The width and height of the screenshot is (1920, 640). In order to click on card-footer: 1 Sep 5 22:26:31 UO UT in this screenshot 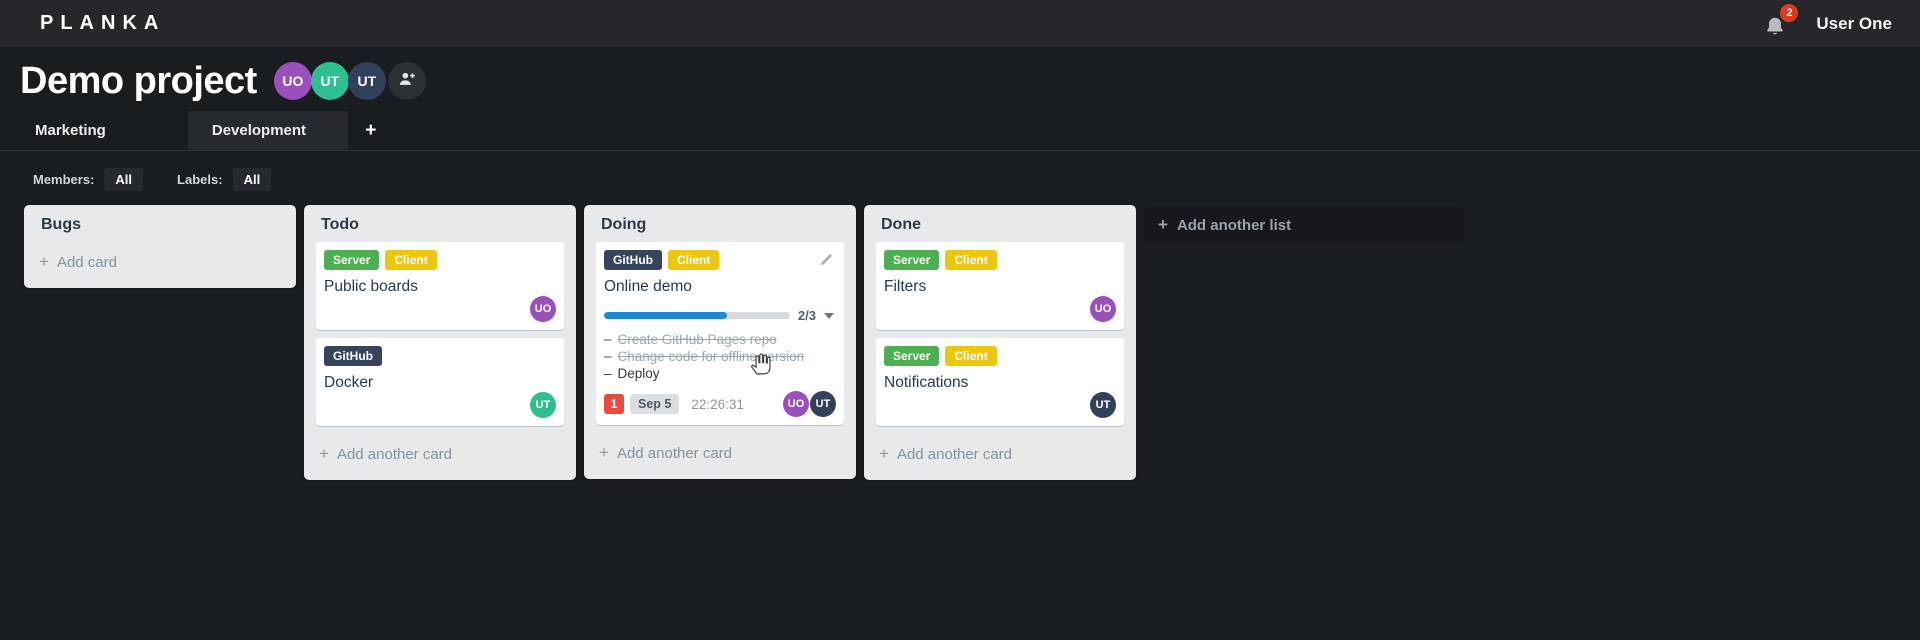, I will do `click(720, 404)`.